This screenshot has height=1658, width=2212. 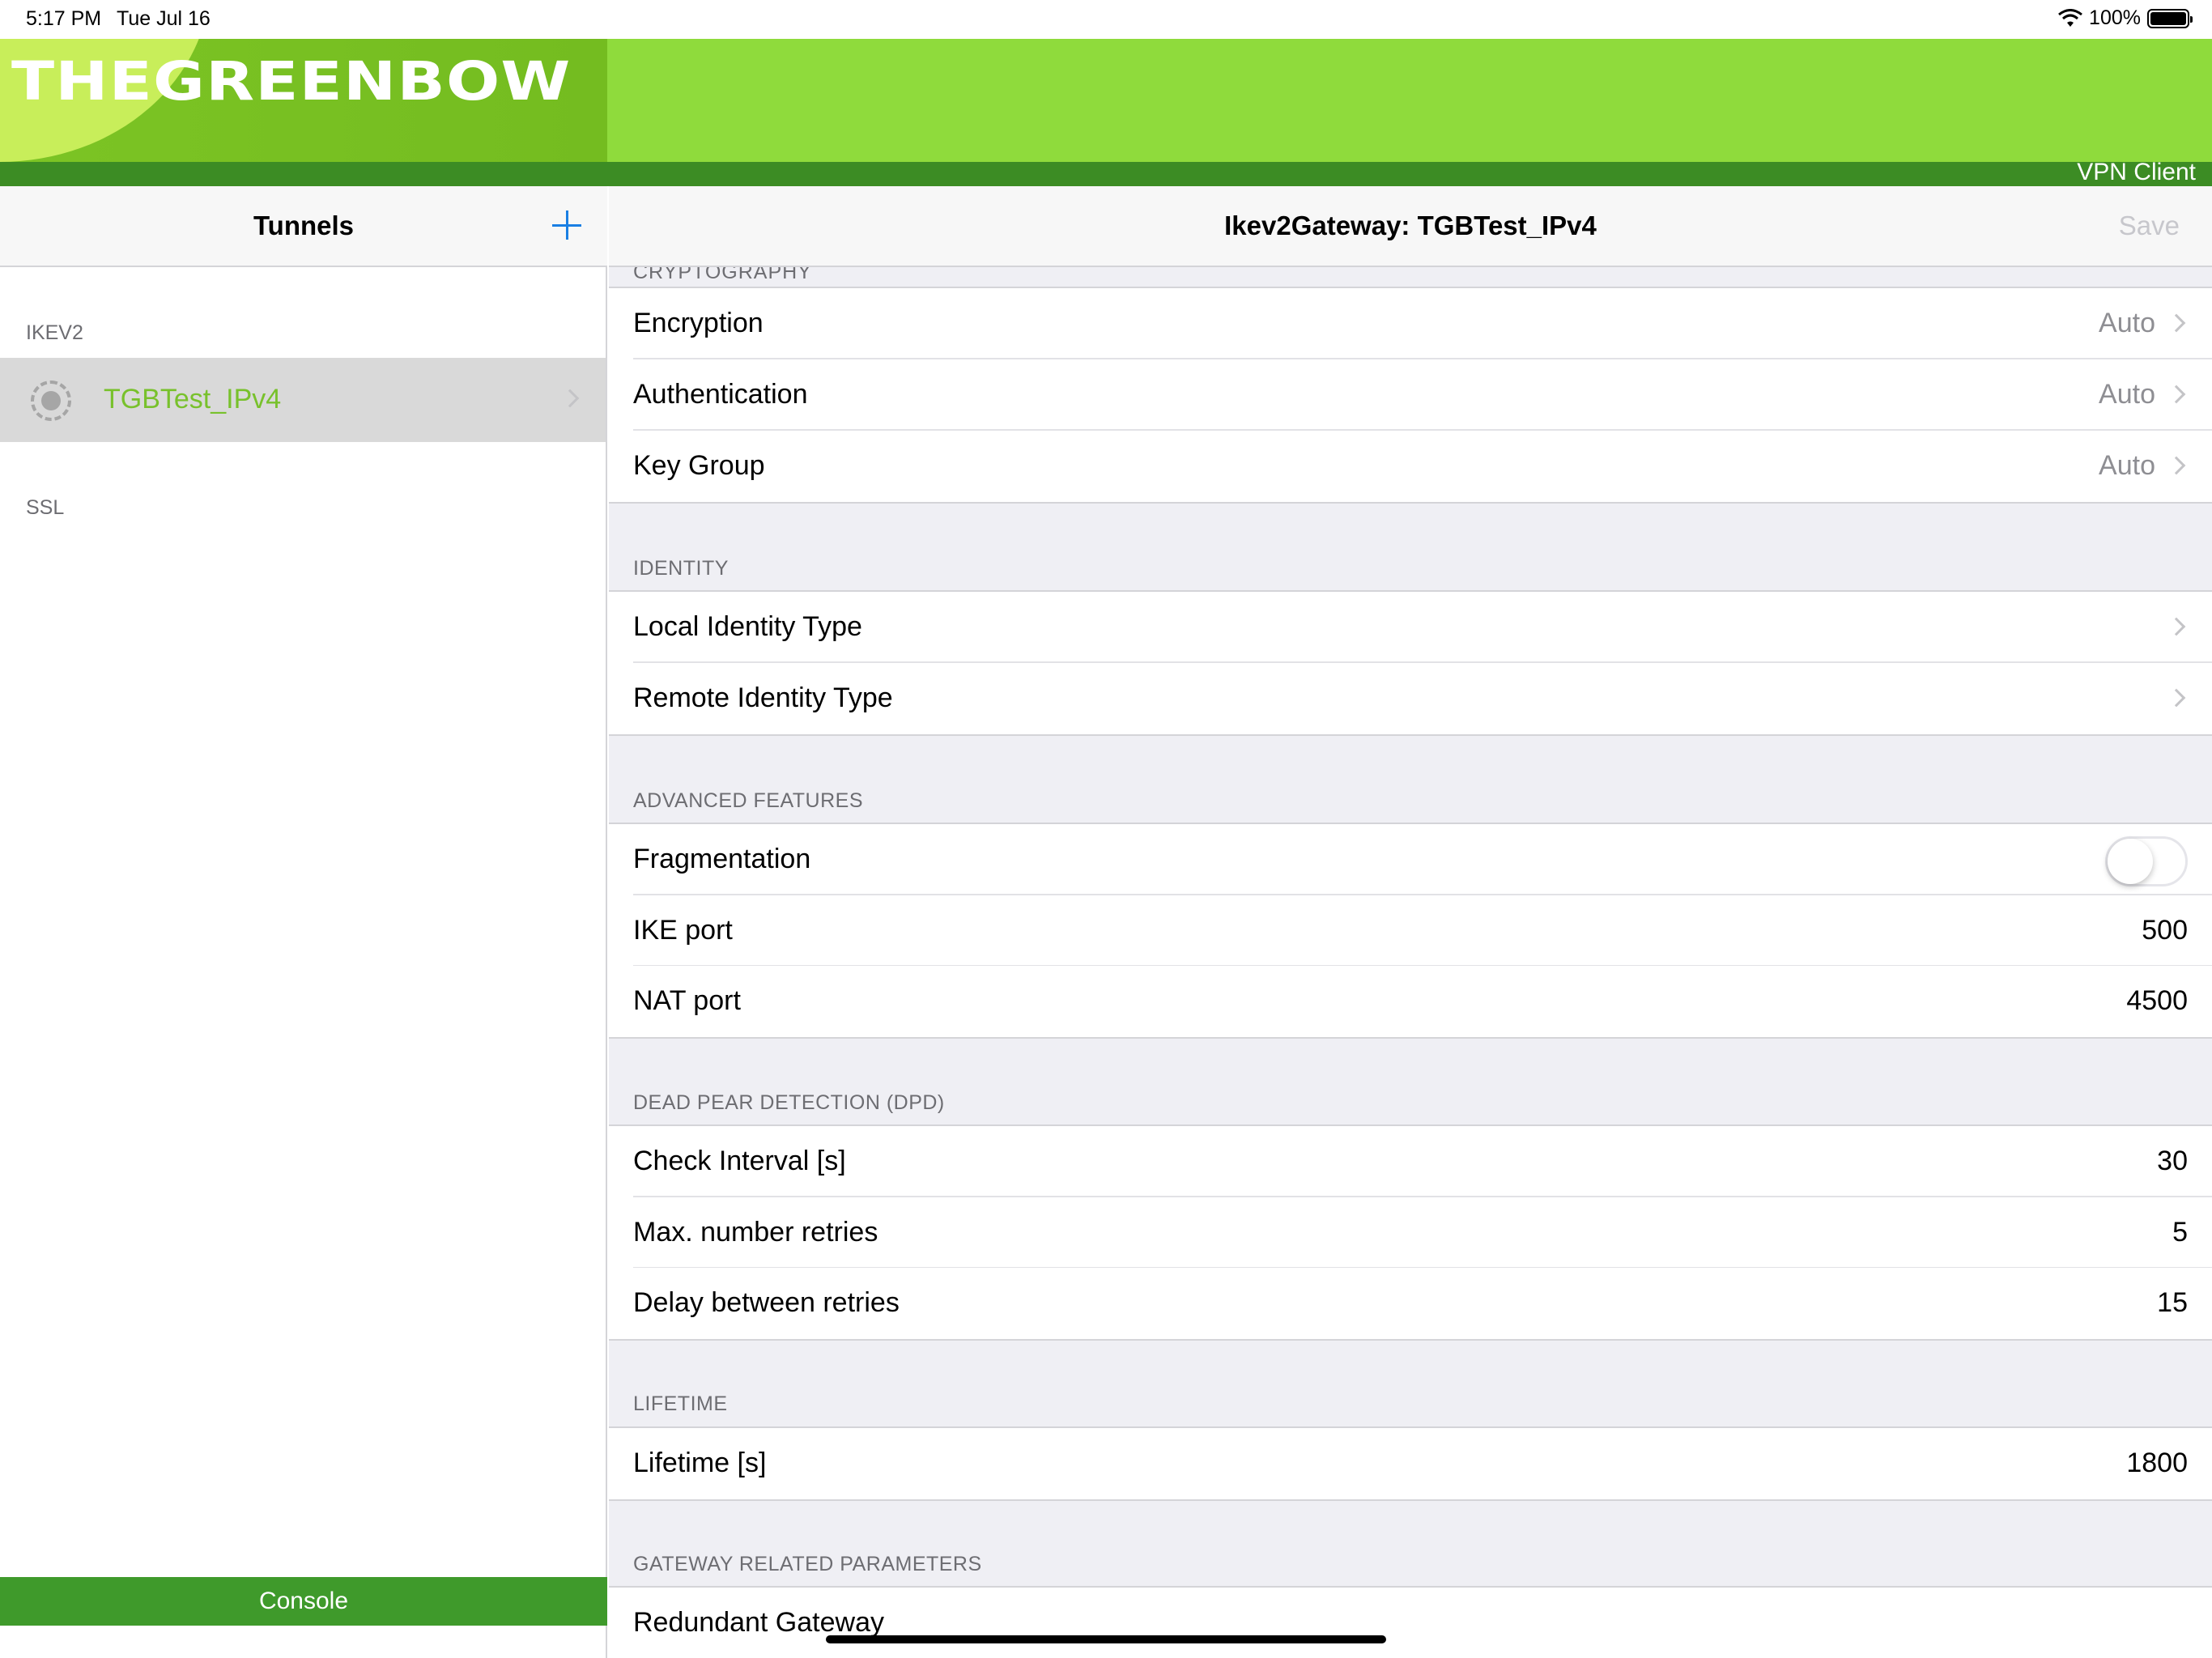 I want to click on detail-navbar: Ikev2Gateway: TGBTest_IPv4 Save, so click(x=1411, y=226).